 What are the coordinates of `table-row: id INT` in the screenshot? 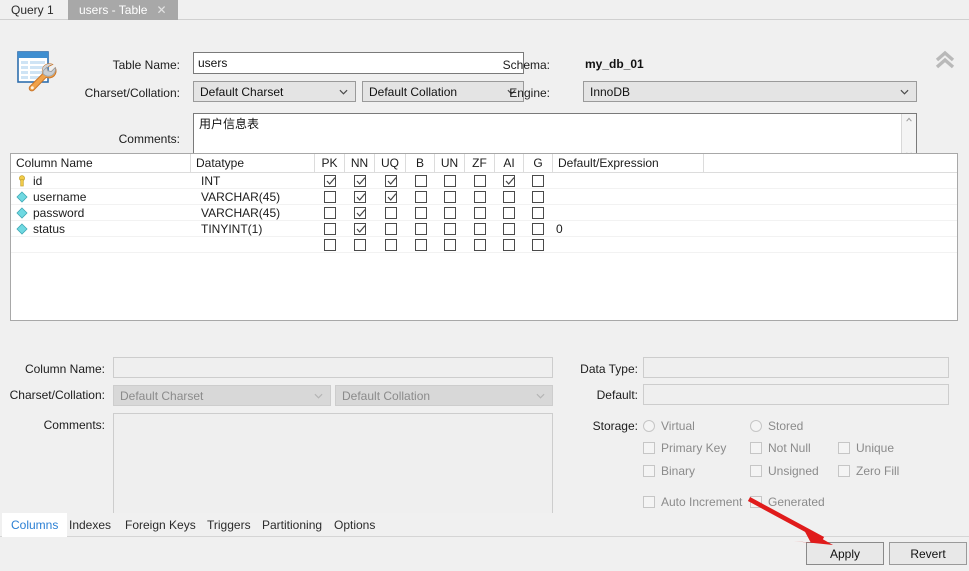 It's located at (484, 181).